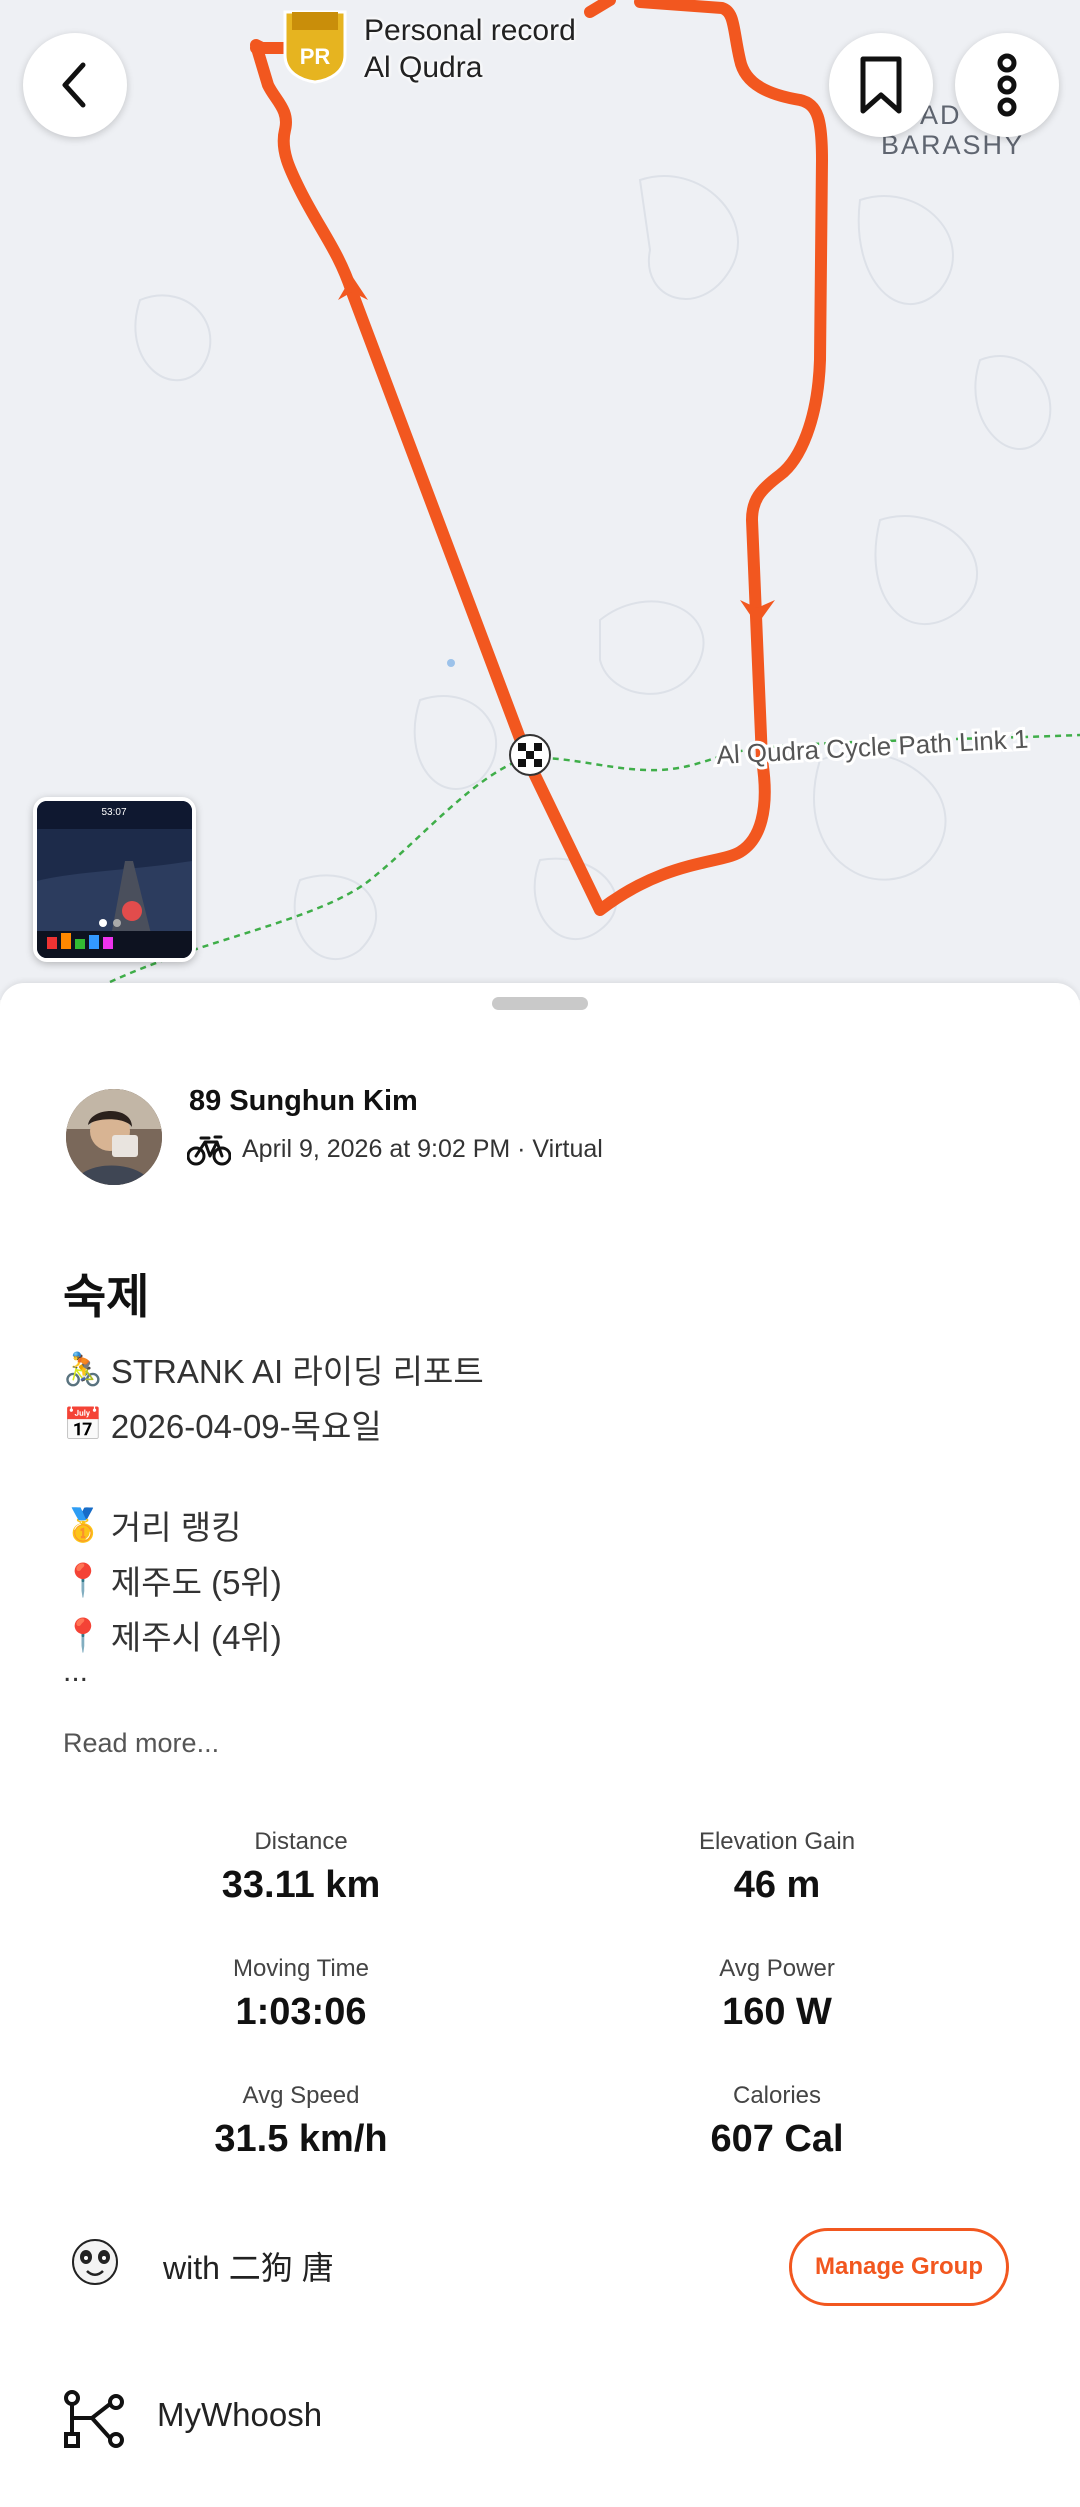  What do you see at coordinates (594, 858) in the screenshot?
I see `cycle-path-line` at bounding box center [594, 858].